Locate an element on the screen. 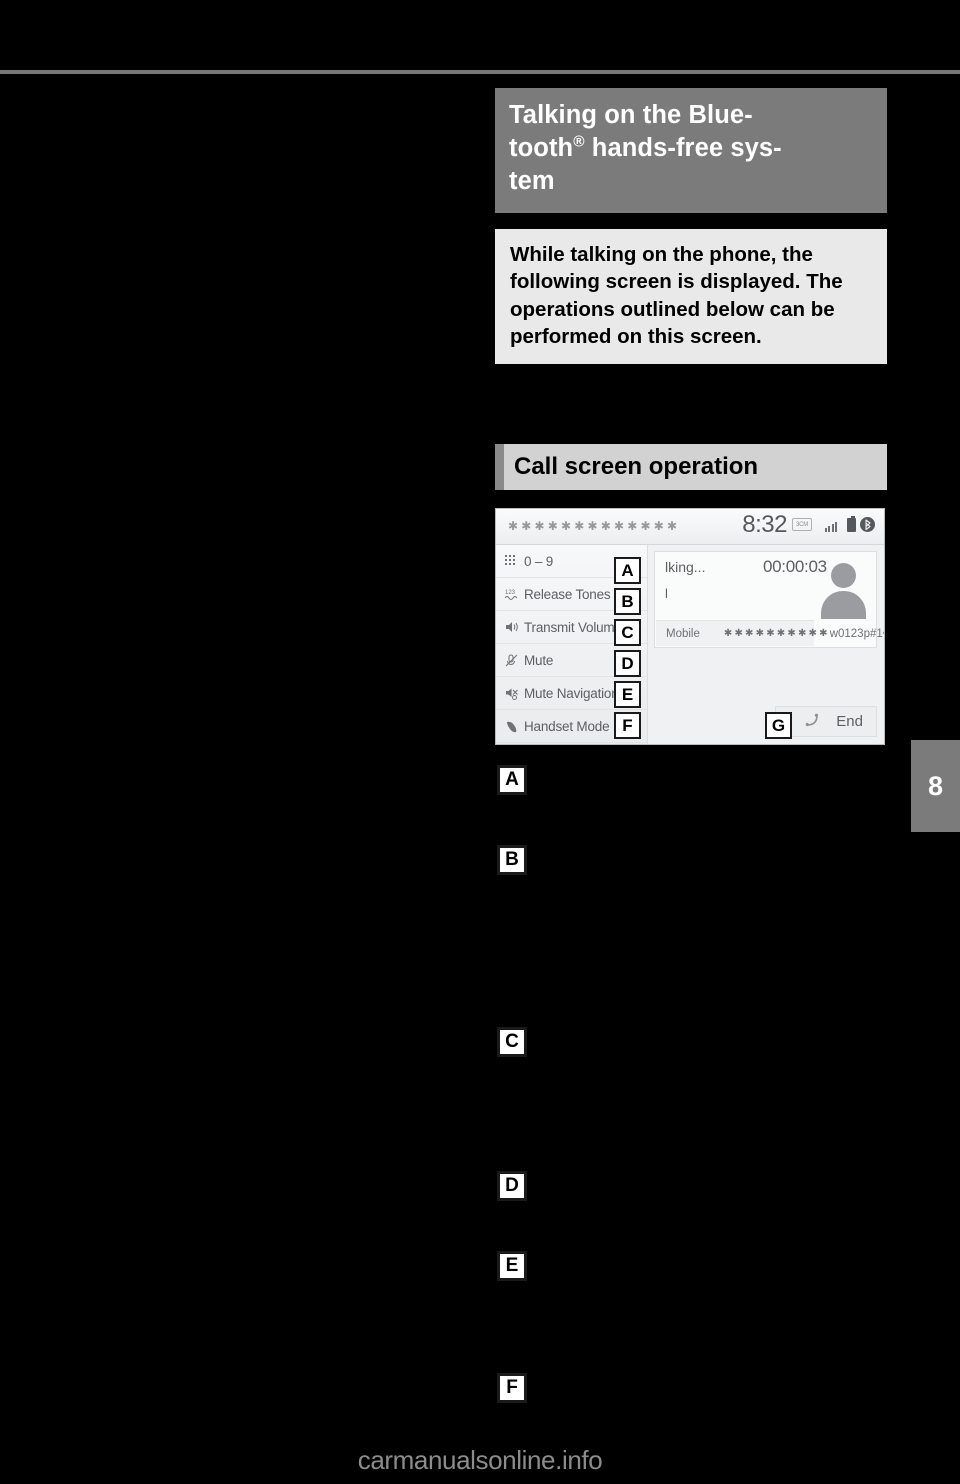 The image size is (960, 1484). heading-bar: Call screen operation is located at coordinates (695, 467).